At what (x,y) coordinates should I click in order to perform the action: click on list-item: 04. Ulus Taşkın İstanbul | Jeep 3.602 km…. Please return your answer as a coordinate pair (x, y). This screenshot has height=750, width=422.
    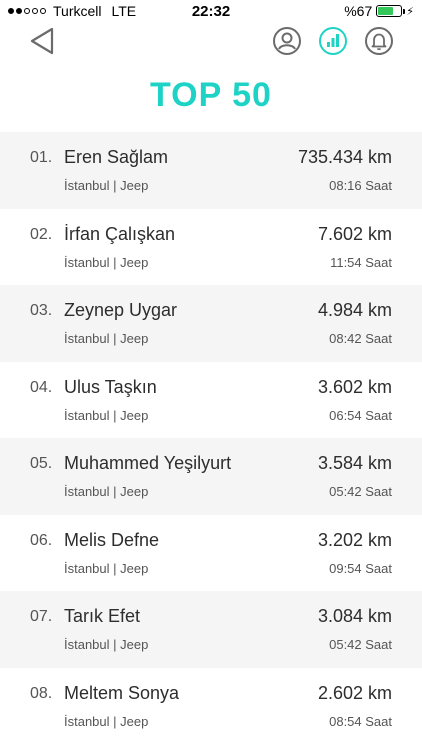
    Looking at the image, I should click on (211, 400).